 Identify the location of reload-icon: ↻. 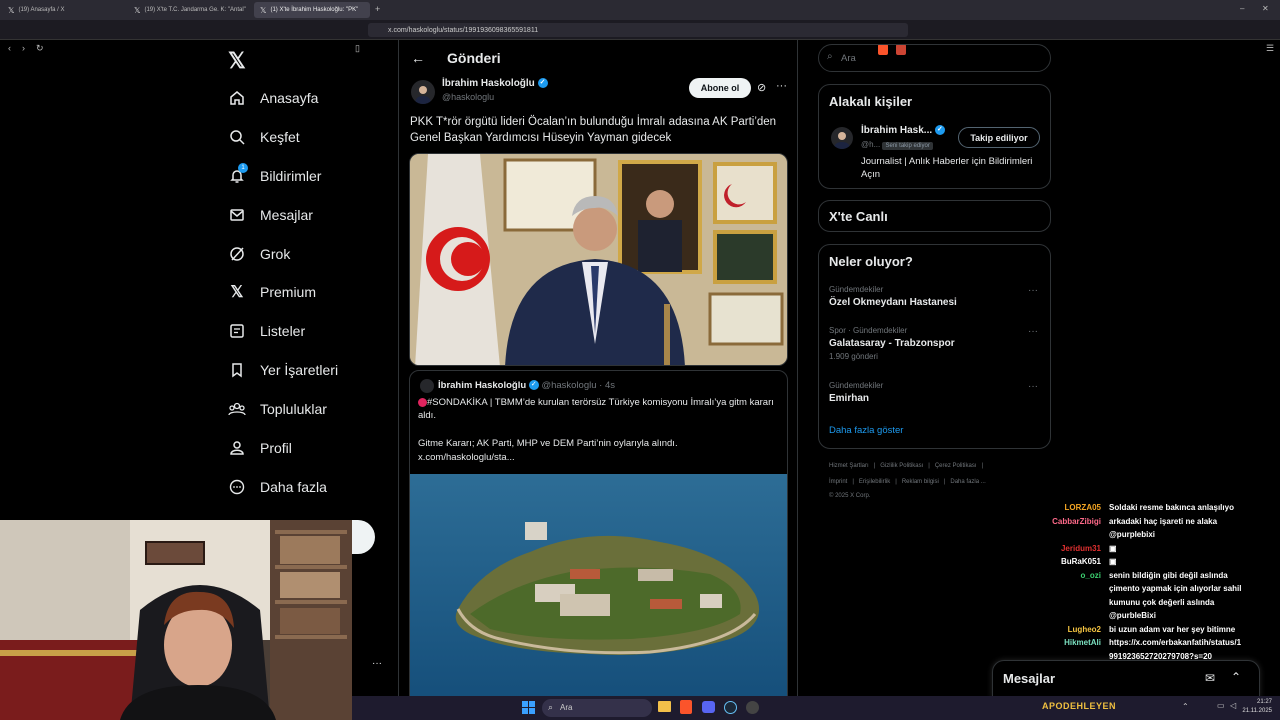
(40, 48).